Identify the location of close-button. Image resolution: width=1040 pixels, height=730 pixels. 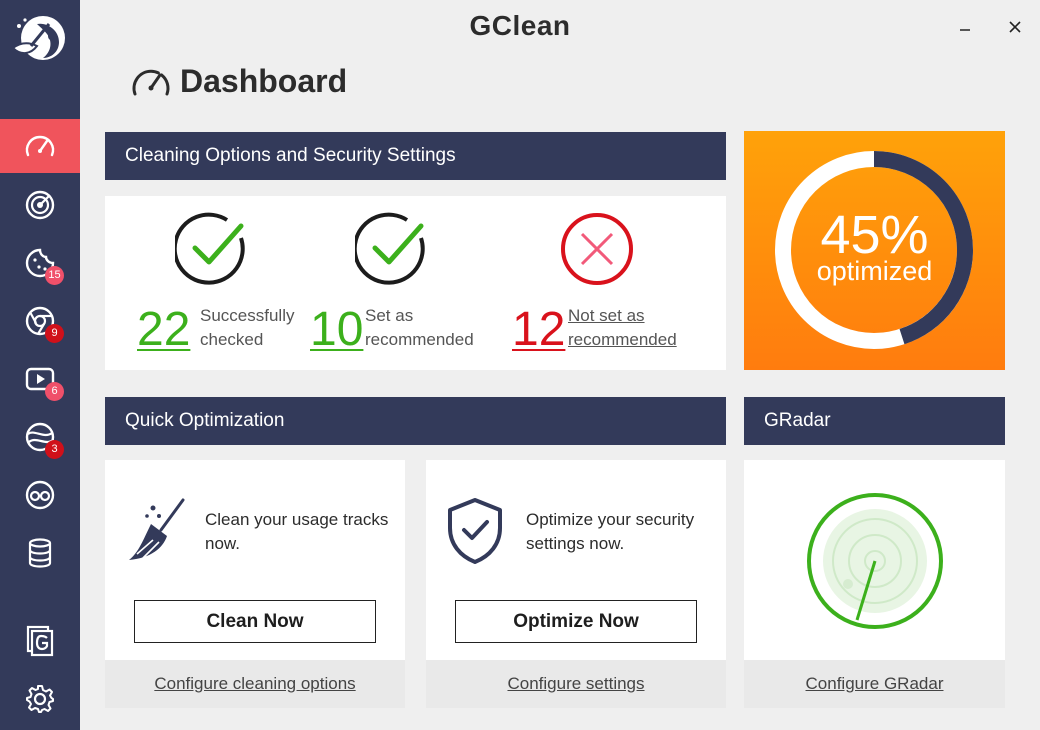
(1015, 27).